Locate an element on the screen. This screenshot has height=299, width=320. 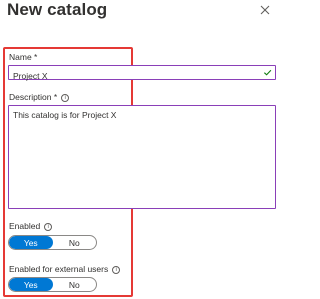
external-users-toggle: Yes No is located at coordinates (52, 284).